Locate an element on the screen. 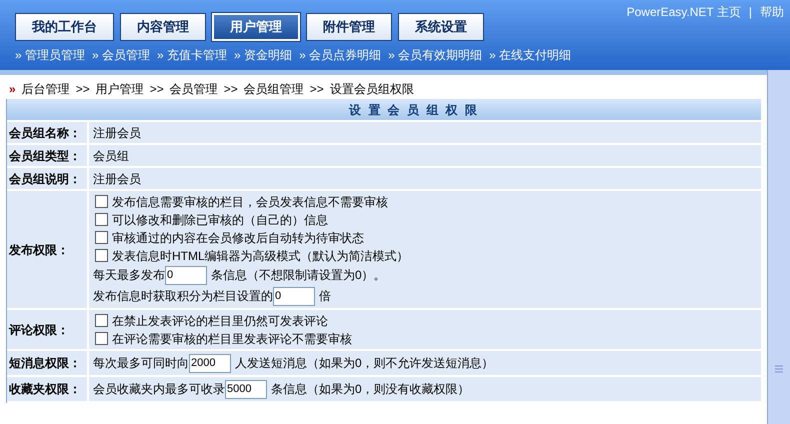  checkbox-label: 审核通过的内容在会员修改后自动转为待审状态 is located at coordinates (238, 238).